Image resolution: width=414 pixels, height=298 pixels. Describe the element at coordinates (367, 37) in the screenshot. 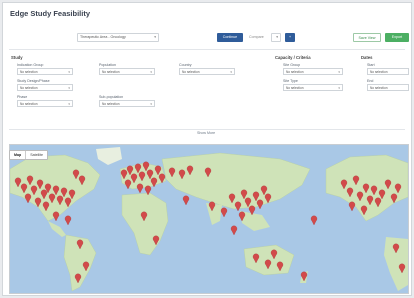

I see `save-view-button: Save View` at that location.